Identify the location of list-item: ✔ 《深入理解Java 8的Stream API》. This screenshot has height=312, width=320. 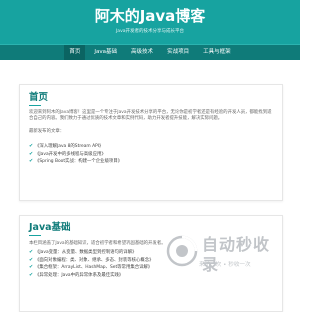
(75, 147).